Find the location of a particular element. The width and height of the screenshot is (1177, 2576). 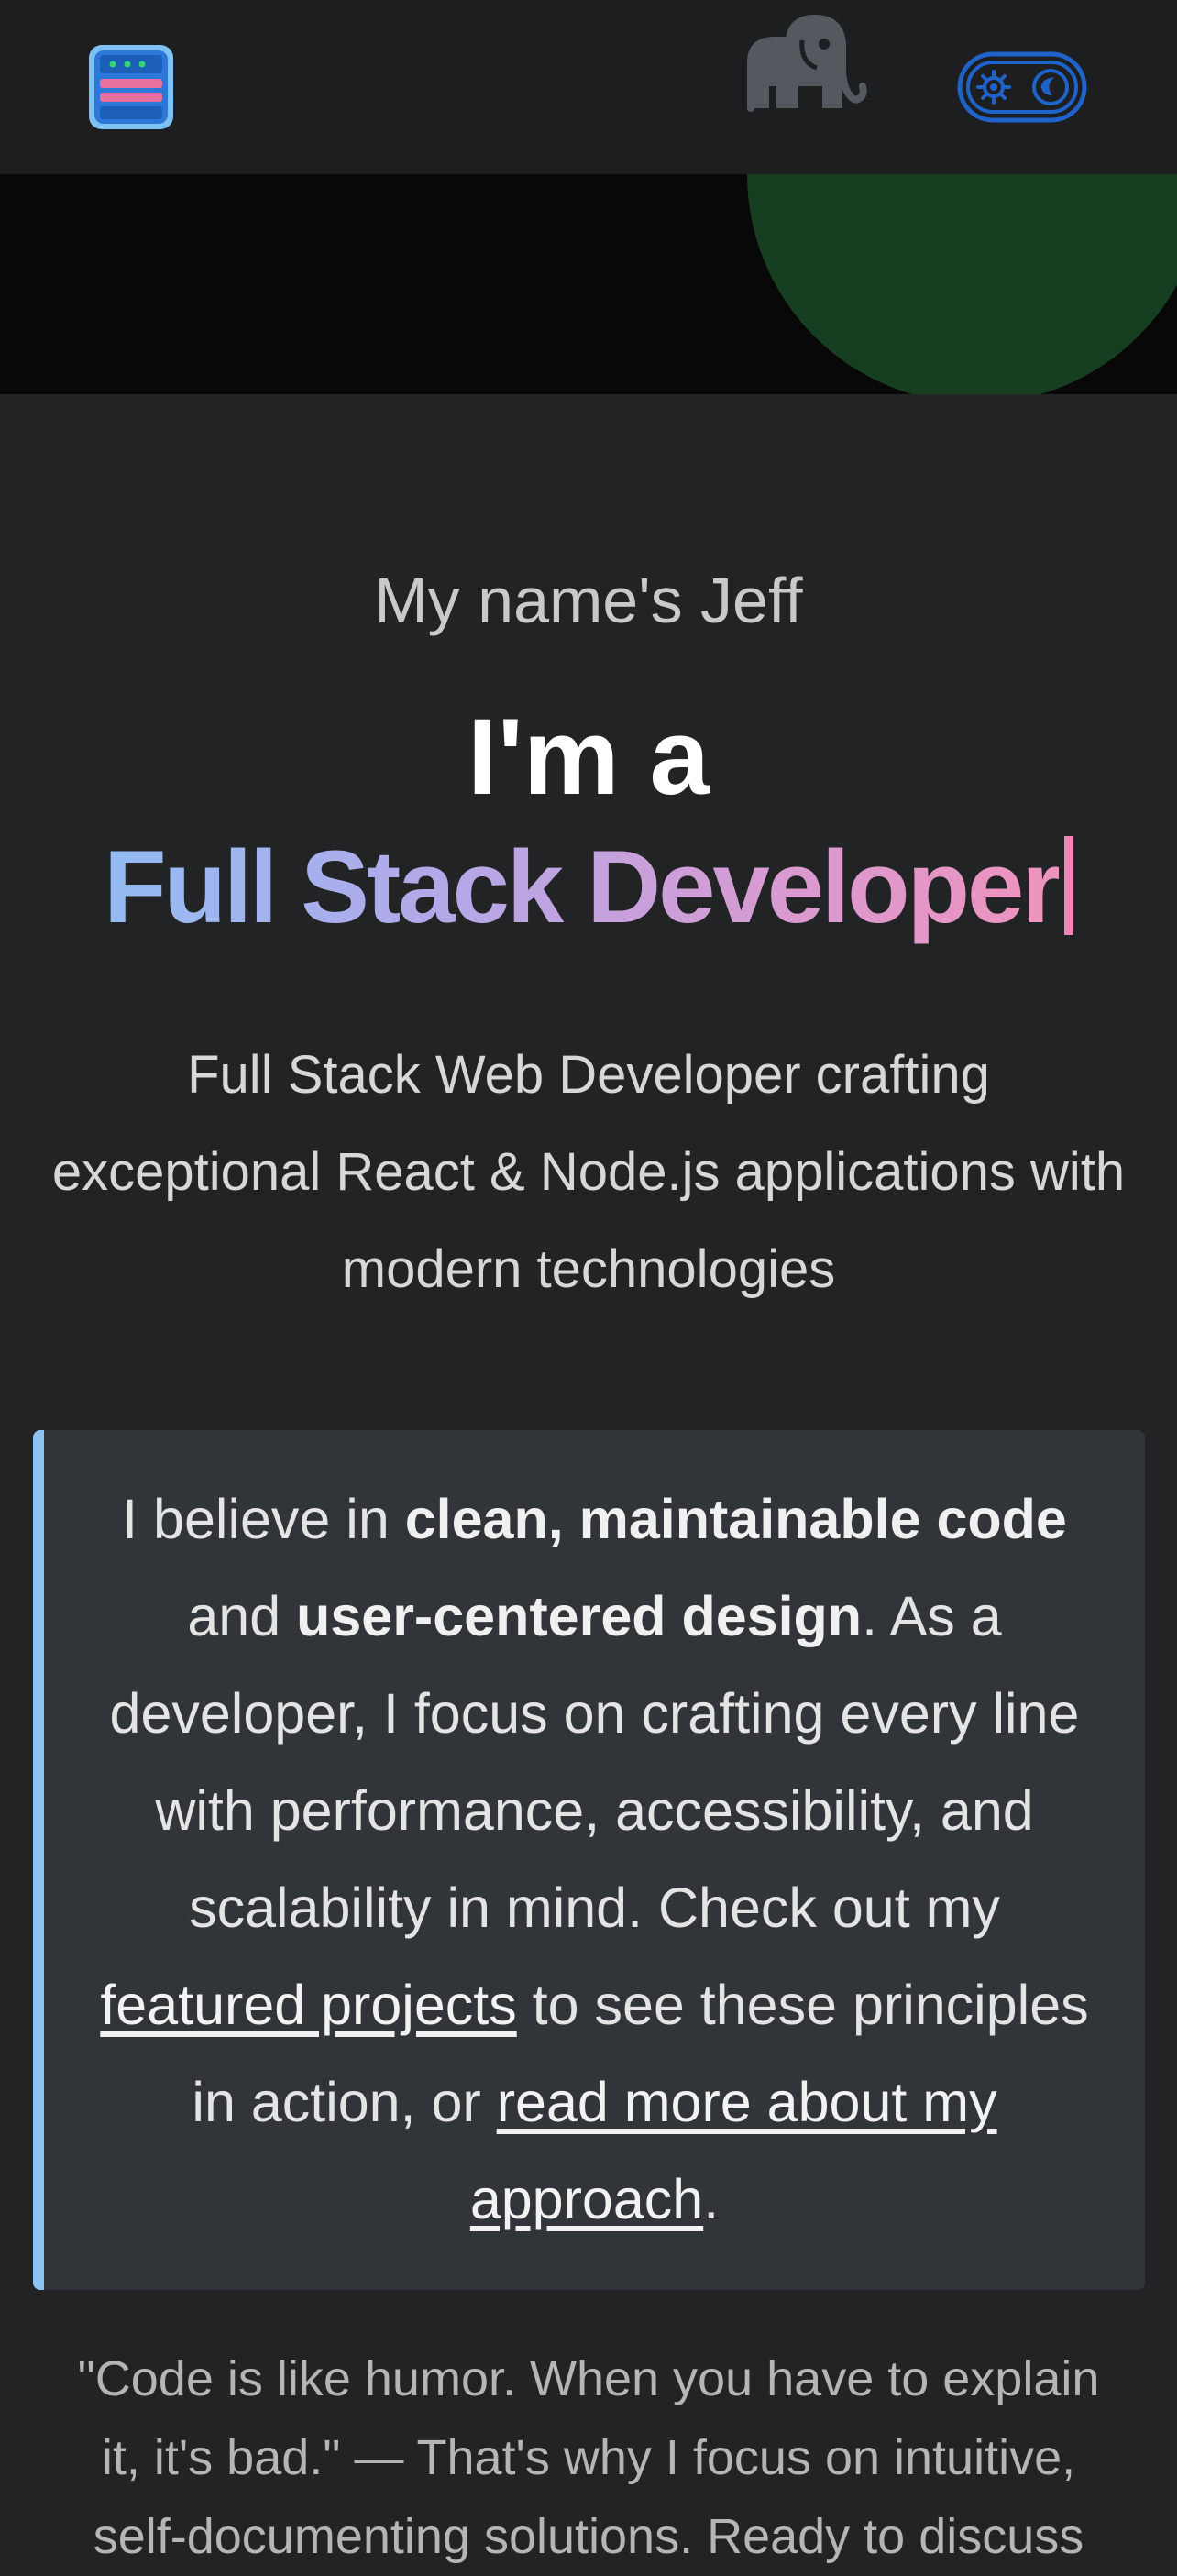

approach-link: read more about my approach is located at coordinates (733, 2151).